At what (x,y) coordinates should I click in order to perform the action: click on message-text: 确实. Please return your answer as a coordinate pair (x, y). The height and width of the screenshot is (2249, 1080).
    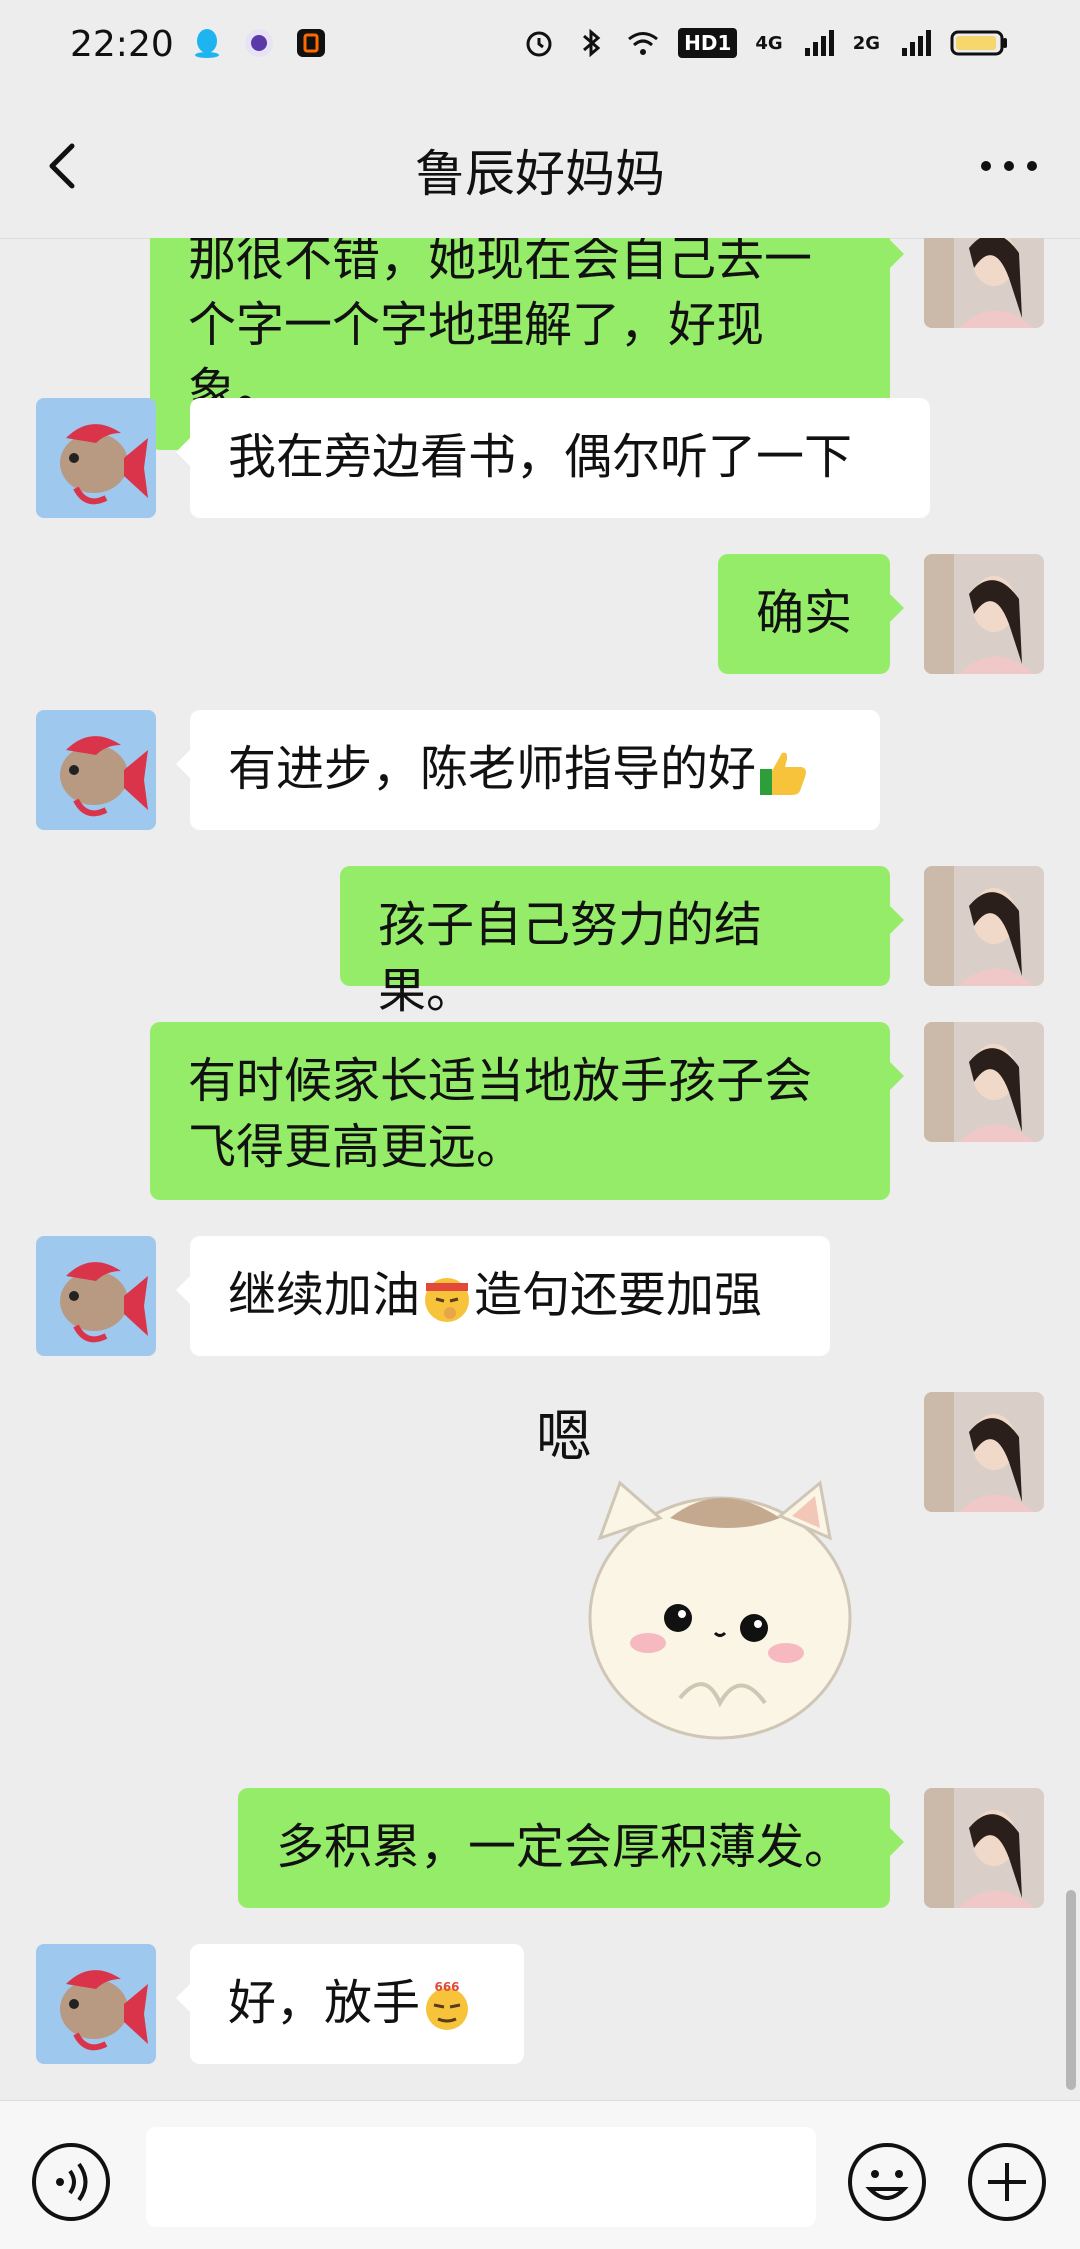
    Looking at the image, I should click on (804, 613).